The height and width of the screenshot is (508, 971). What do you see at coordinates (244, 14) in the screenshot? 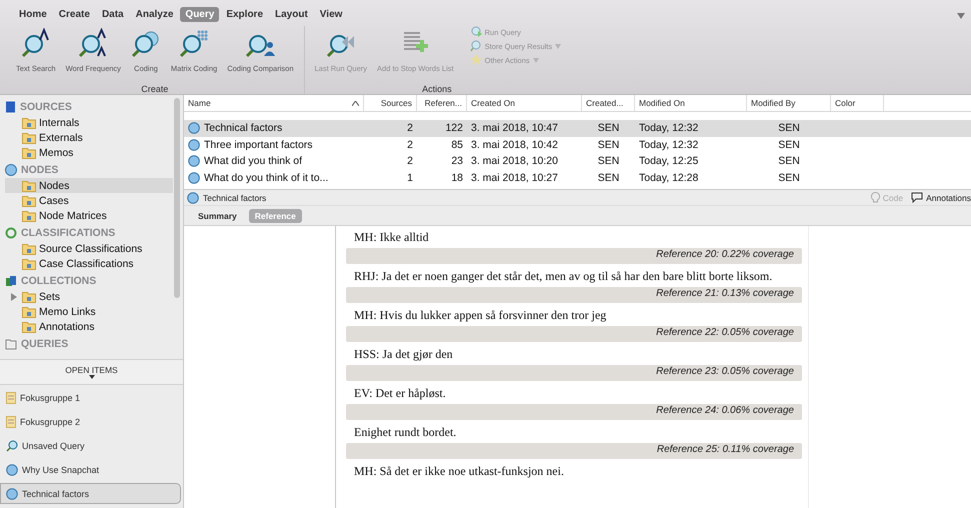
I see `menu-tab: Explore` at bounding box center [244, 14].